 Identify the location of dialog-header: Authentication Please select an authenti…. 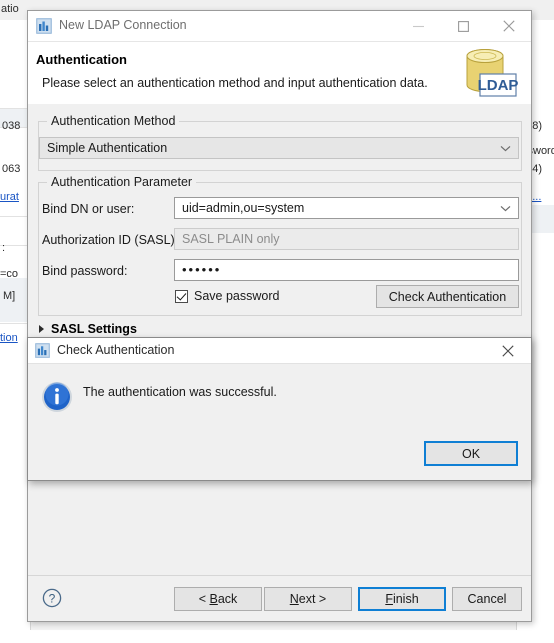
(279, 73).